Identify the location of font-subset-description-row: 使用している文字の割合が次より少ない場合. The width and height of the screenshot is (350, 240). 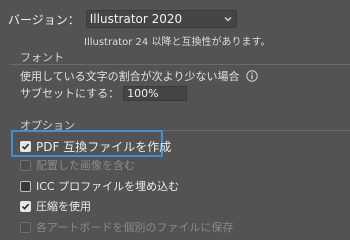
(139, 76).